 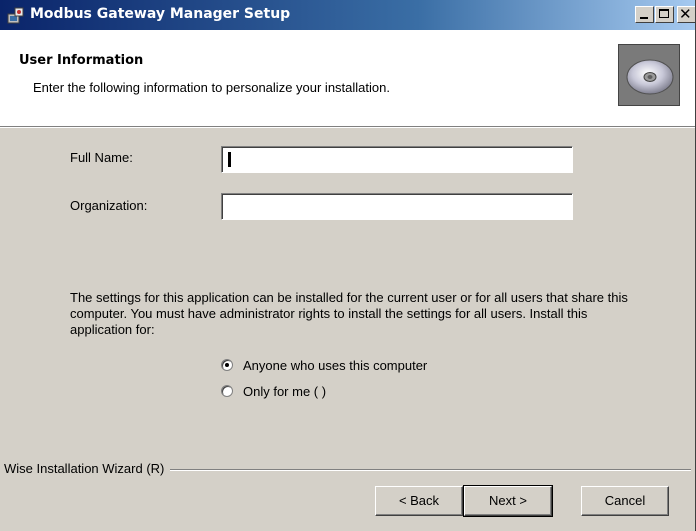 I want to click on close-button: ✕, so click(x=686, y=14).